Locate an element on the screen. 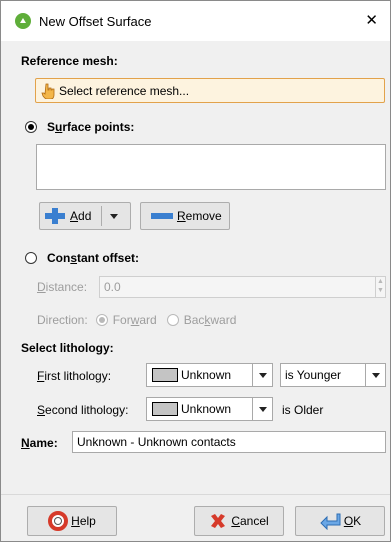  reference-mesh-label: Reference mesh: is located at coordinates (69, 61).